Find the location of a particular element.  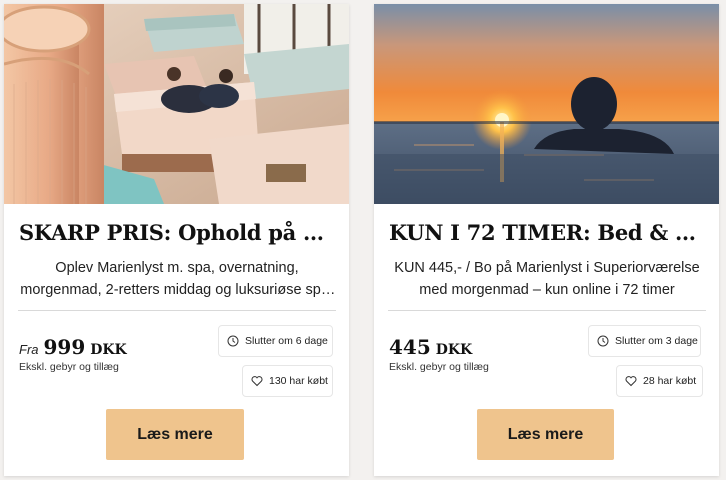

price: Fra 999 DKK is located at coordinates (73, 347).